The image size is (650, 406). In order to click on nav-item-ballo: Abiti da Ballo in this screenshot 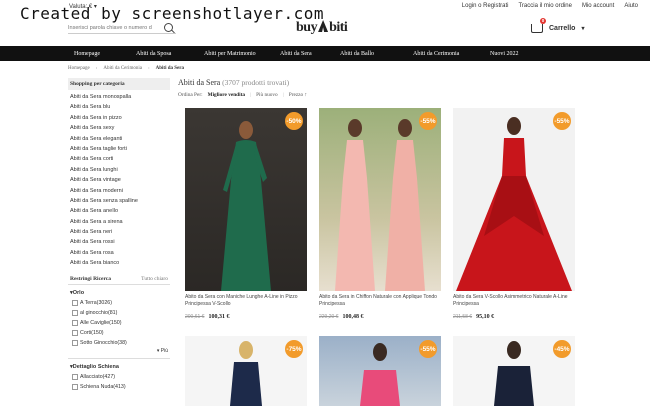, I will do `click(376, 54)`.